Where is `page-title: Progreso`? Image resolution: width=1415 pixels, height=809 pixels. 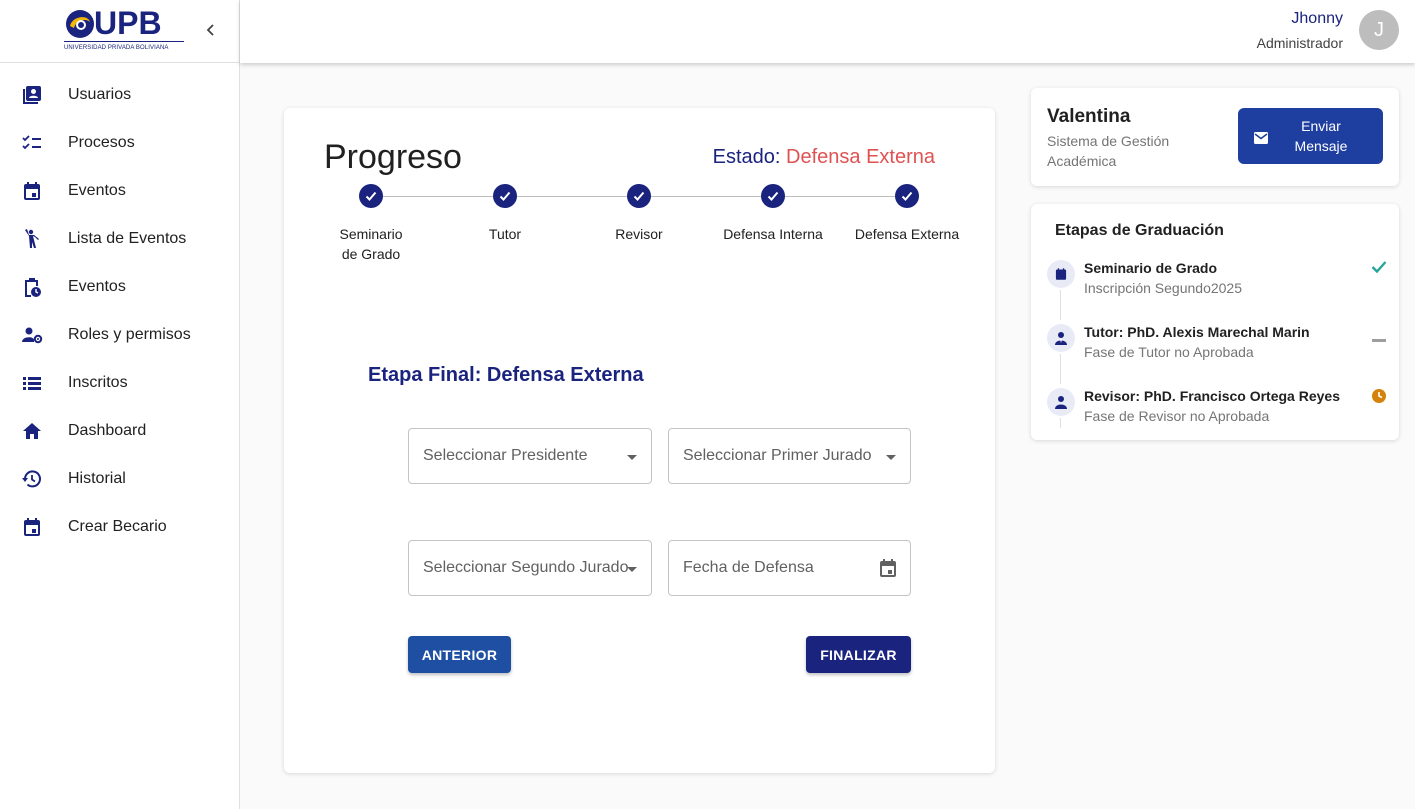
page-title: Progreso is located at coordinates (393, 157).